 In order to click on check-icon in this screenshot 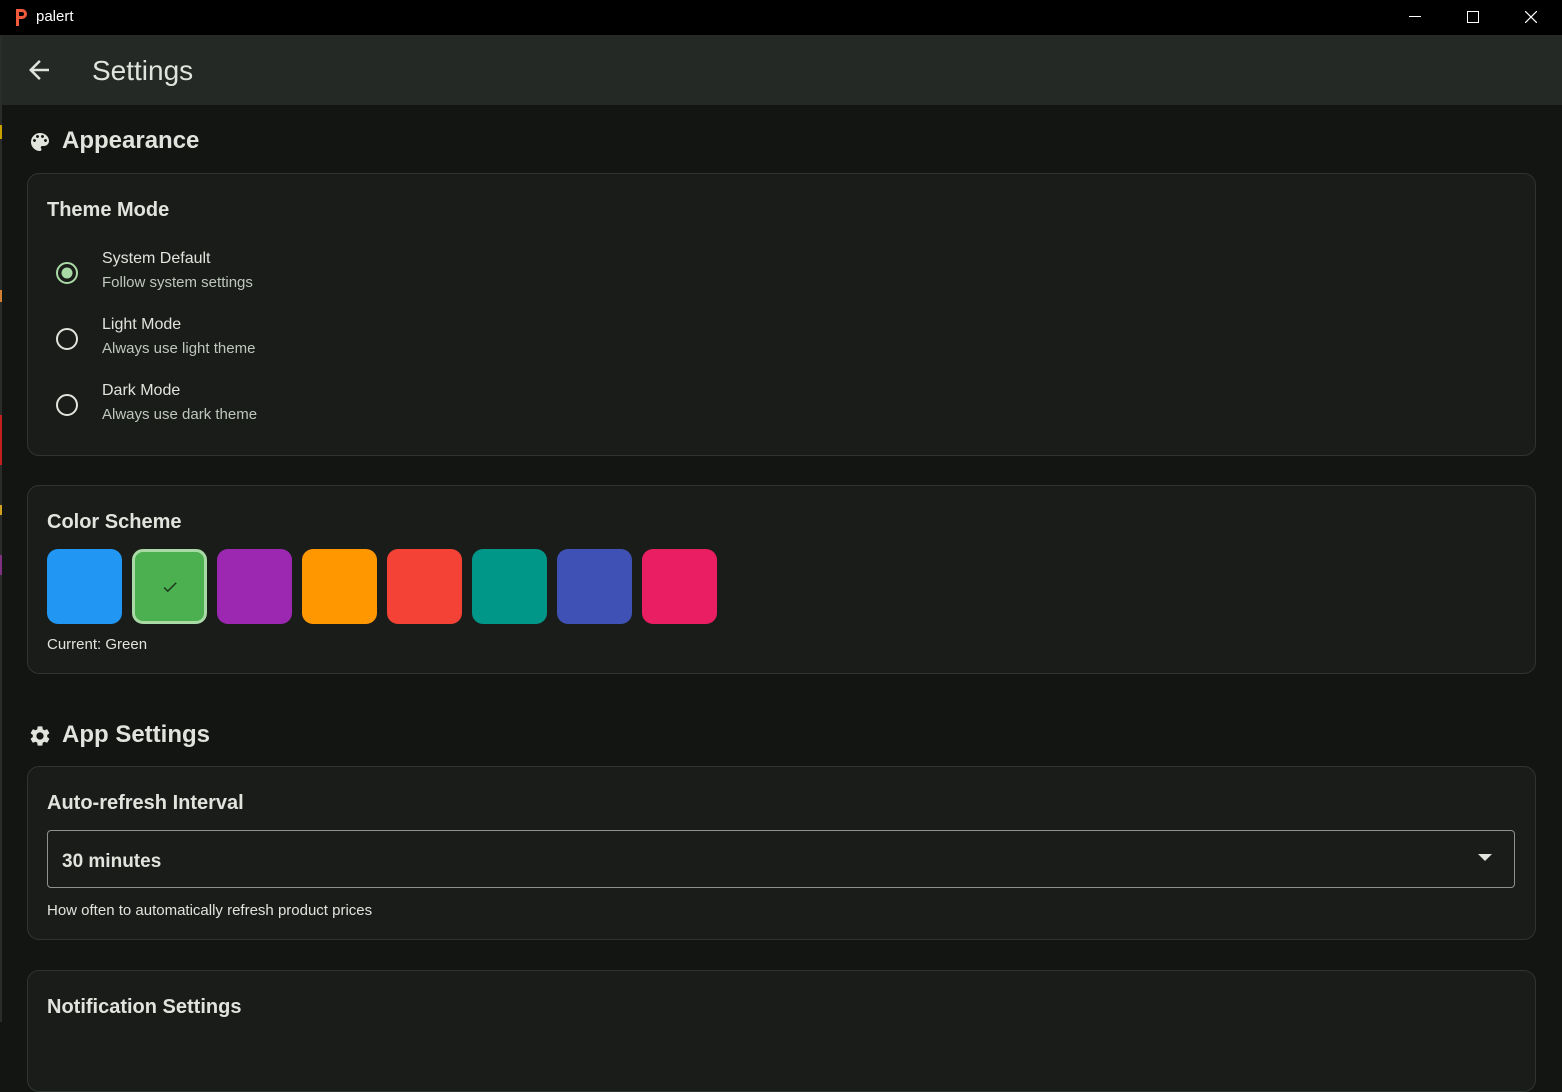, I will do `click(170, 586)`.